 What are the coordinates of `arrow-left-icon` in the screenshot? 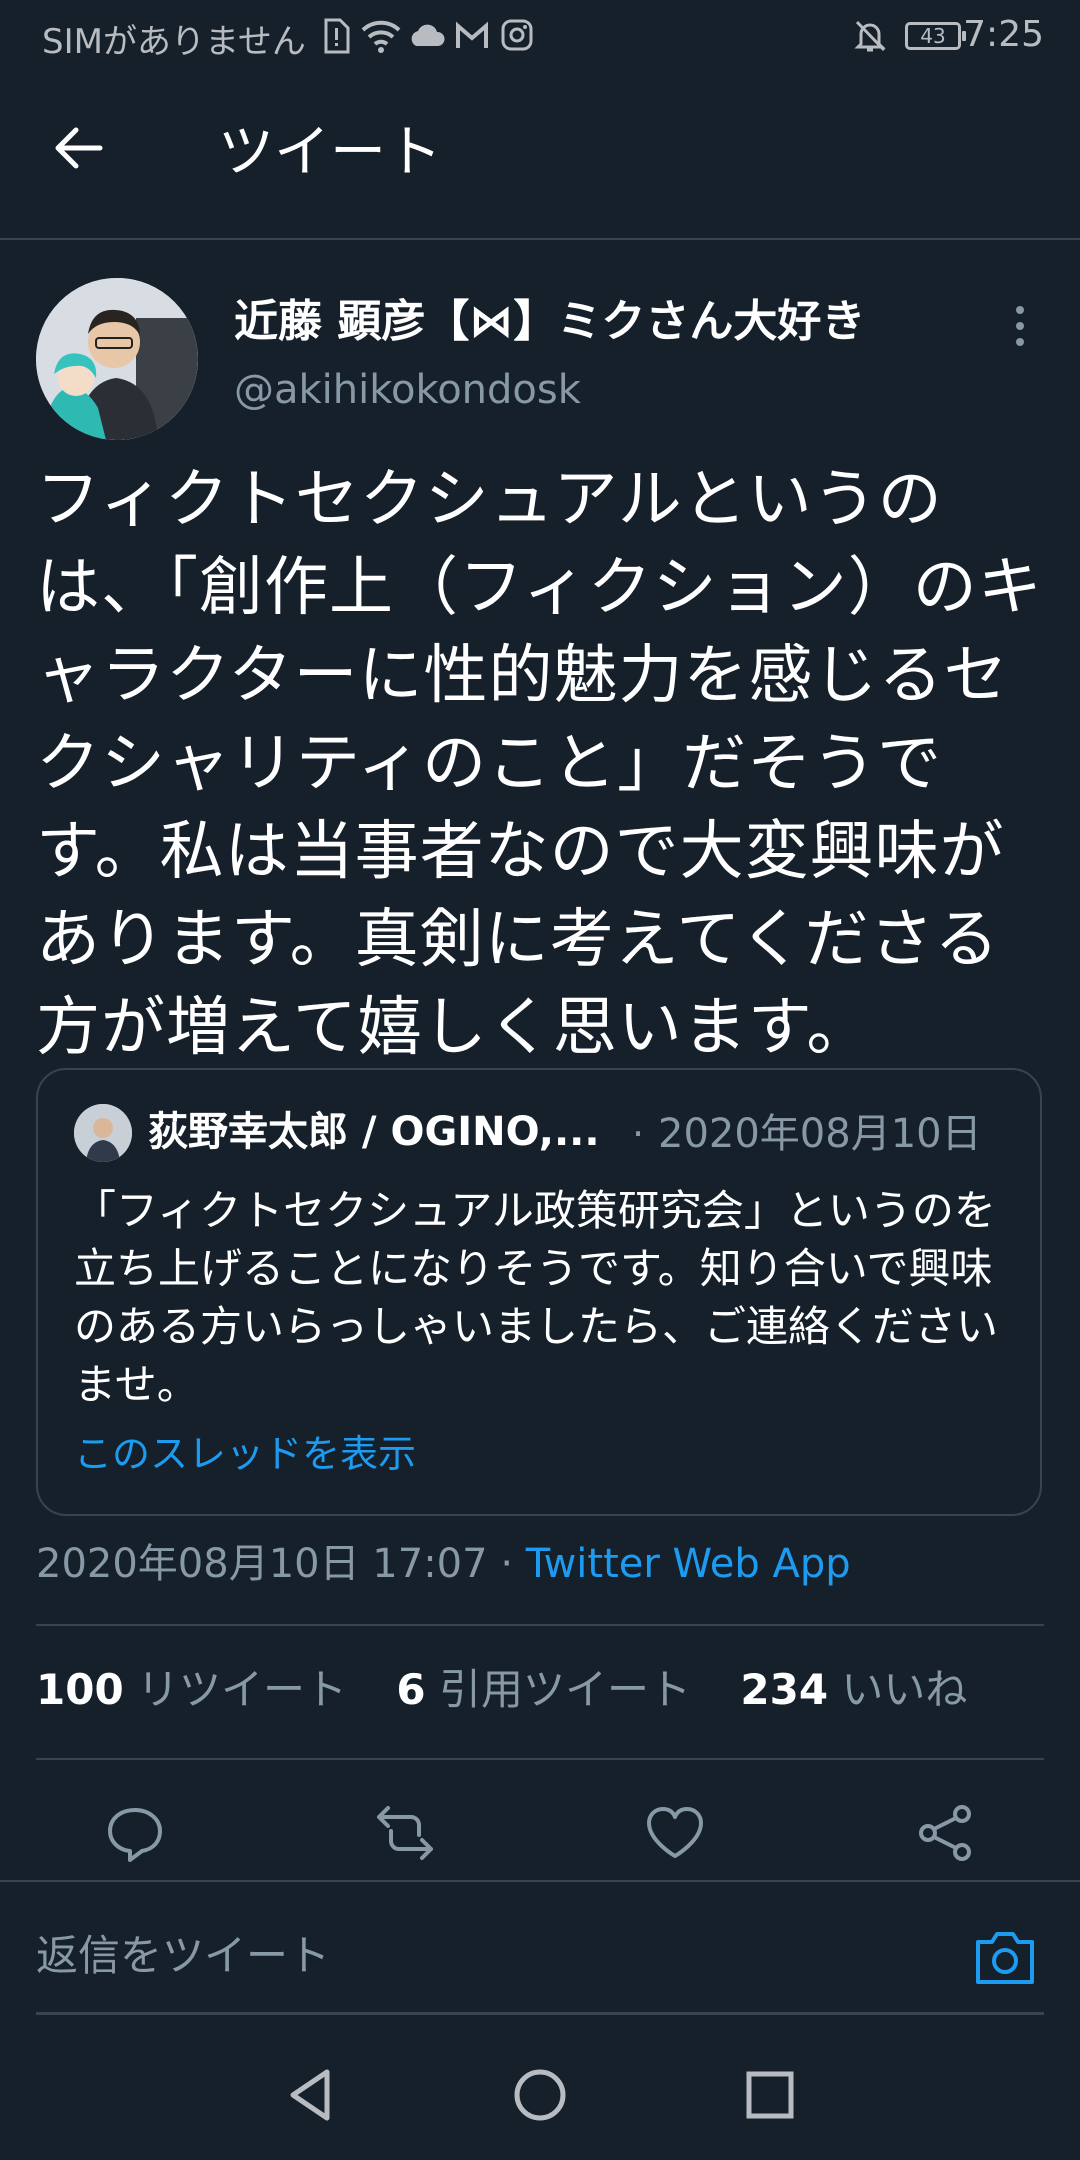 It's located at (79, 148).